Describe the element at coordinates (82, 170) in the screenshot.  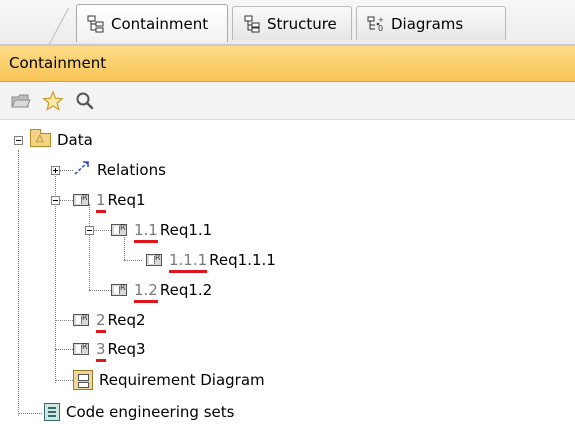
I see `relation-icon` at that location.